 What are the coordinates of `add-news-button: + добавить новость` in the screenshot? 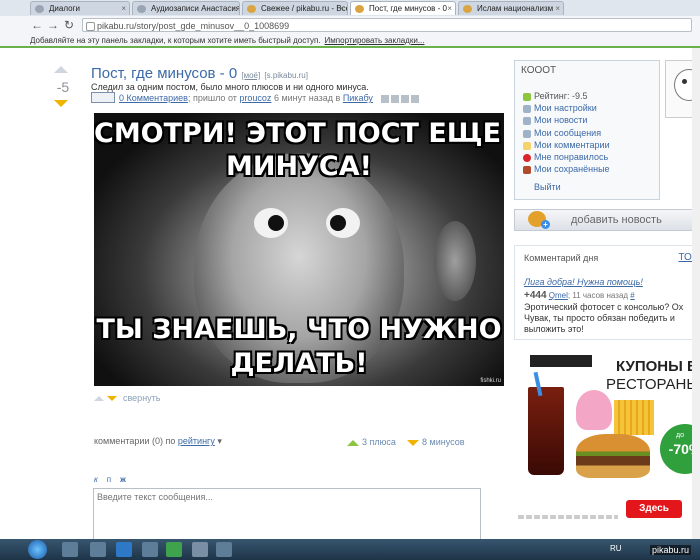 It's located at (607, 220).